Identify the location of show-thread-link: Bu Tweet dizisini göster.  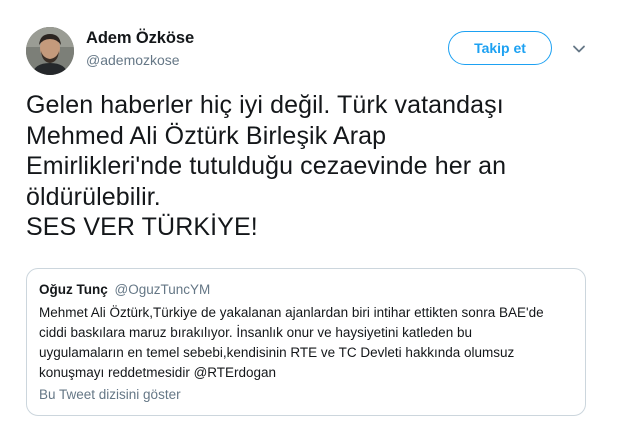
(110, 394).